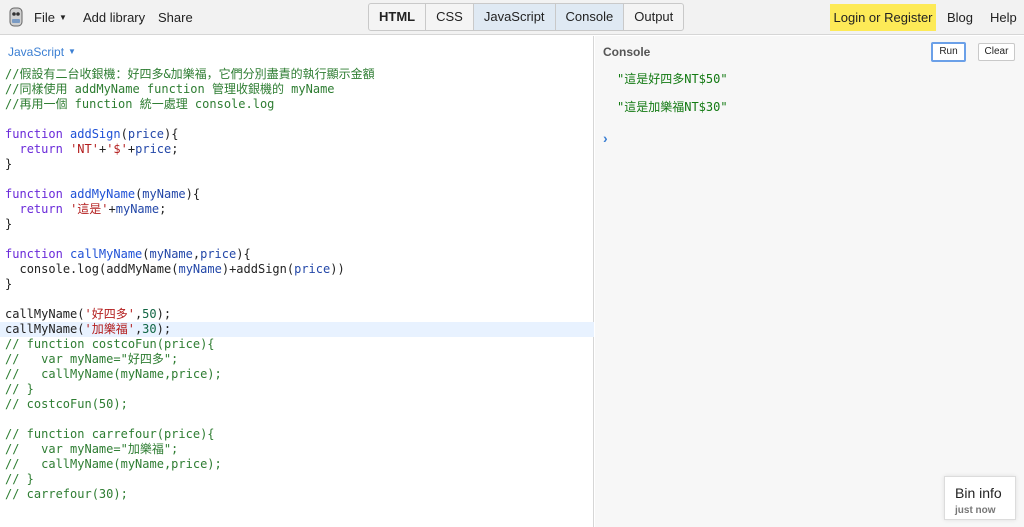 This screenshot has width=1024, height=527. Describe the element at coordinates (93, 209) in the screenshot. I see `code-line: return '這是'+myName;` at that location.